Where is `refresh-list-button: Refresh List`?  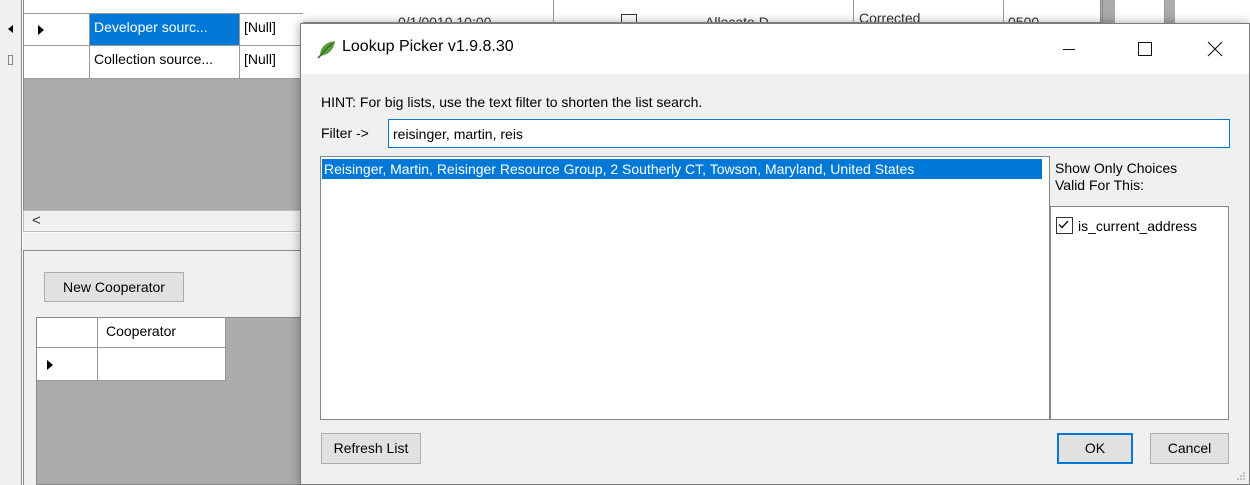
refresh-list-button: Refresh List is located at coordinates (371, 448).